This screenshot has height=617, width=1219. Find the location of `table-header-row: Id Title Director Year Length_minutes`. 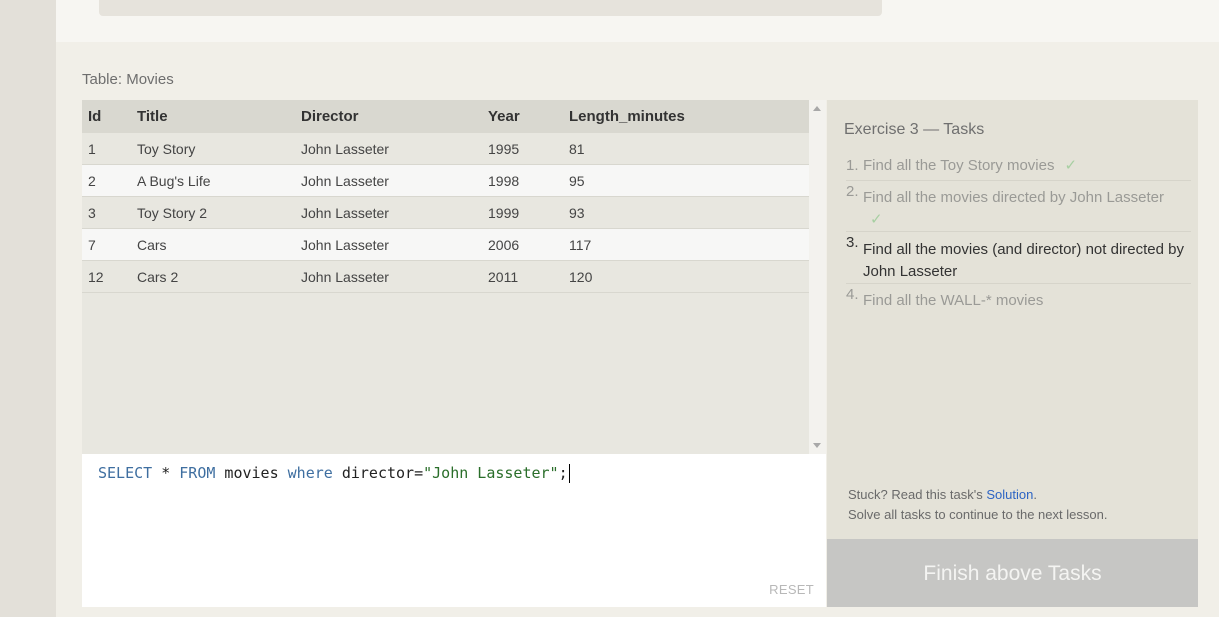

table-header-row: Id Title Director Year Length_minutes is located at coordinates (445, 116).